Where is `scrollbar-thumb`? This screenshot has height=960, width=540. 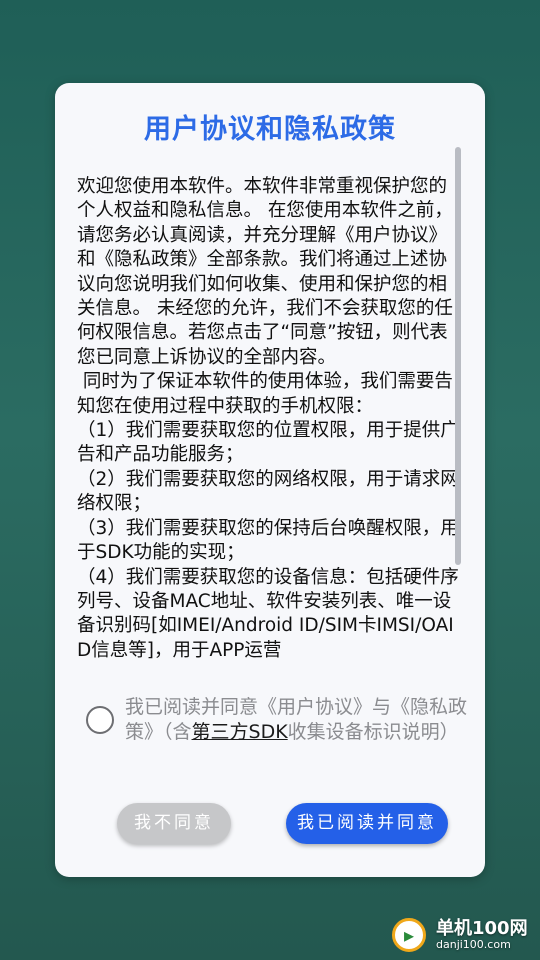
scrollbar-thumb is located at coordinates (458, 356).